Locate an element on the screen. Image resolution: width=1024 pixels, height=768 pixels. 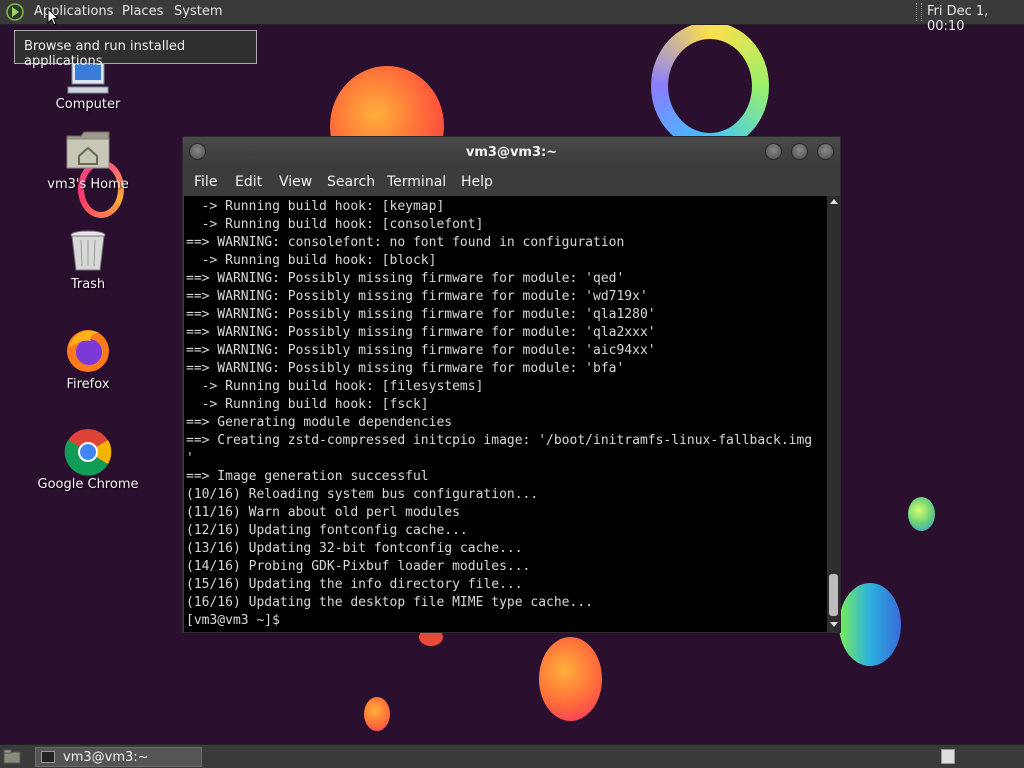
taskbar-item-label: vm3@vm3:~ is located at coordinates (106, 757).